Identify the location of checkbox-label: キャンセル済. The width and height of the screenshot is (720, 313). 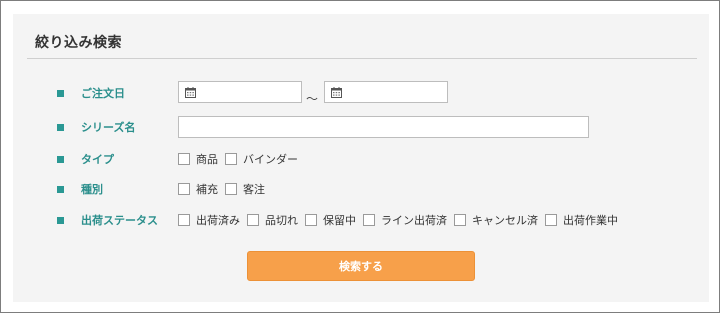
(505, 220).